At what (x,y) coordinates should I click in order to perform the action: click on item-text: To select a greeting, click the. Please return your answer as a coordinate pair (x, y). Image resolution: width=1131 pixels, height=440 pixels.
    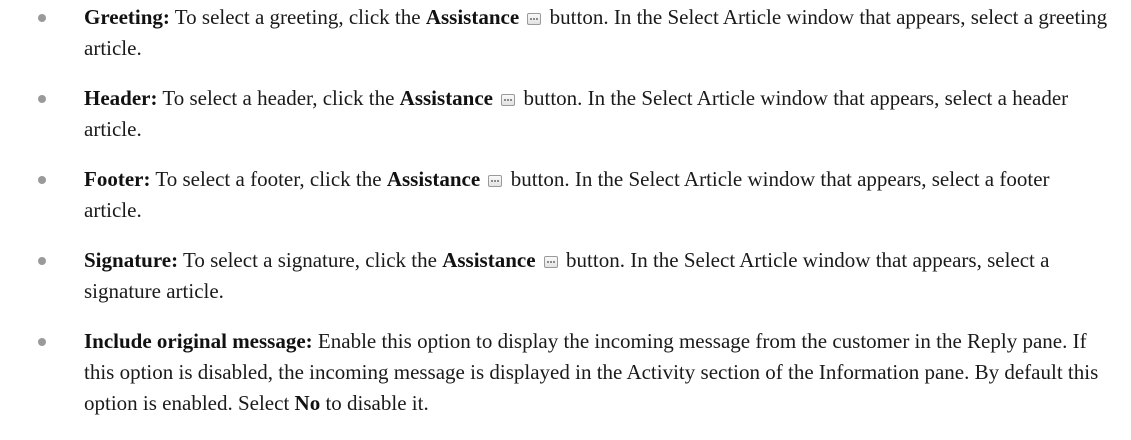
    Looking at the image, I should click on (297, 17).